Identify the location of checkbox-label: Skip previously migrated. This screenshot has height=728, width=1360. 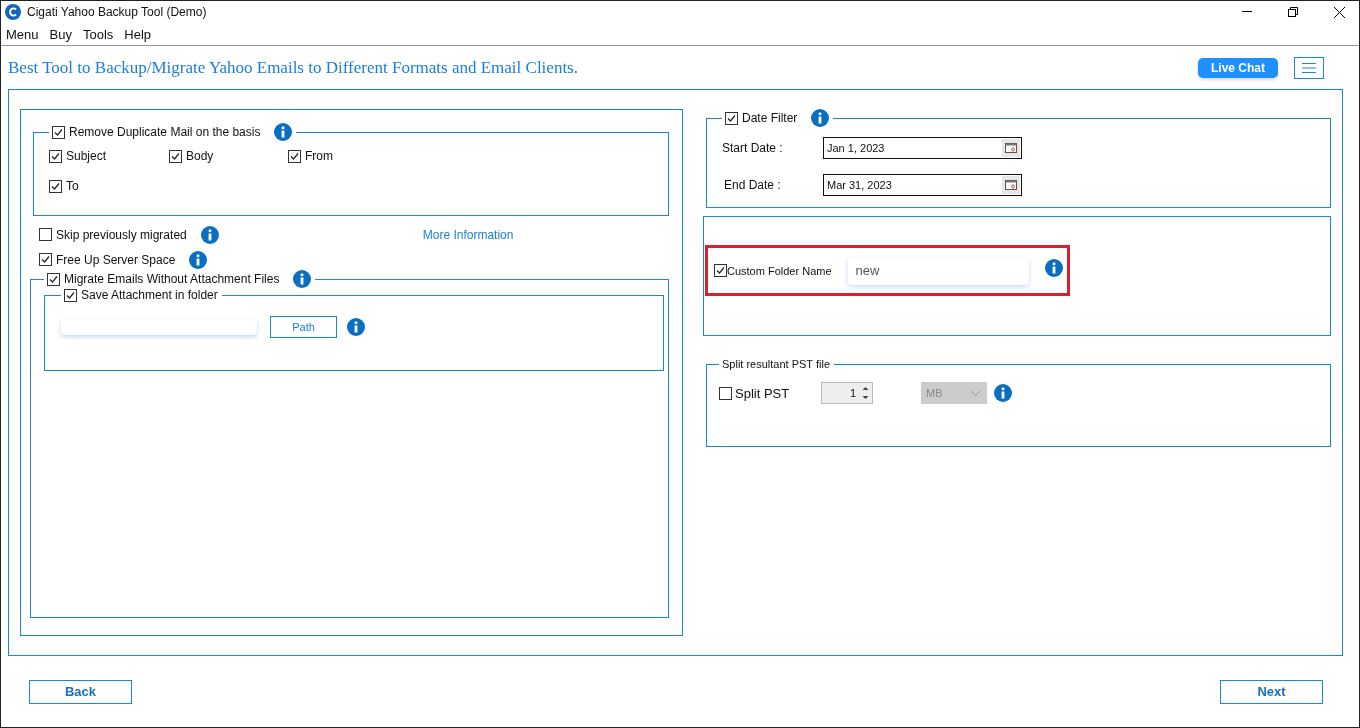
(121, 234).